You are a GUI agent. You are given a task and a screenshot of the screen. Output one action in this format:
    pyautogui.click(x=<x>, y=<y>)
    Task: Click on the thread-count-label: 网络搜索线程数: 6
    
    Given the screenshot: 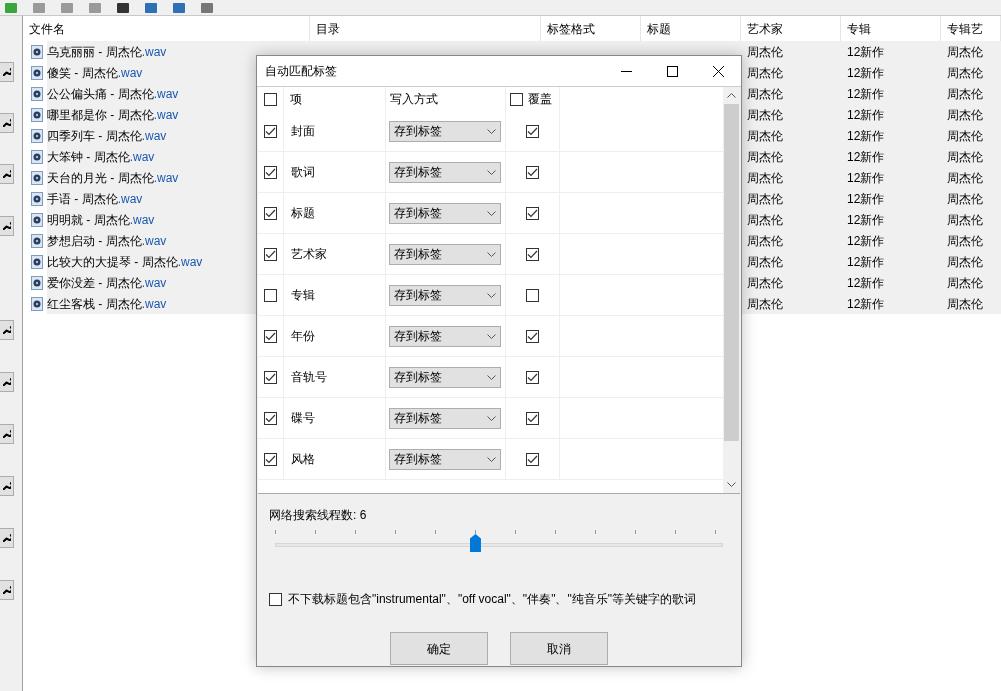 What is the action you would take?
    pyautogui.click(x=318, y=515)
    